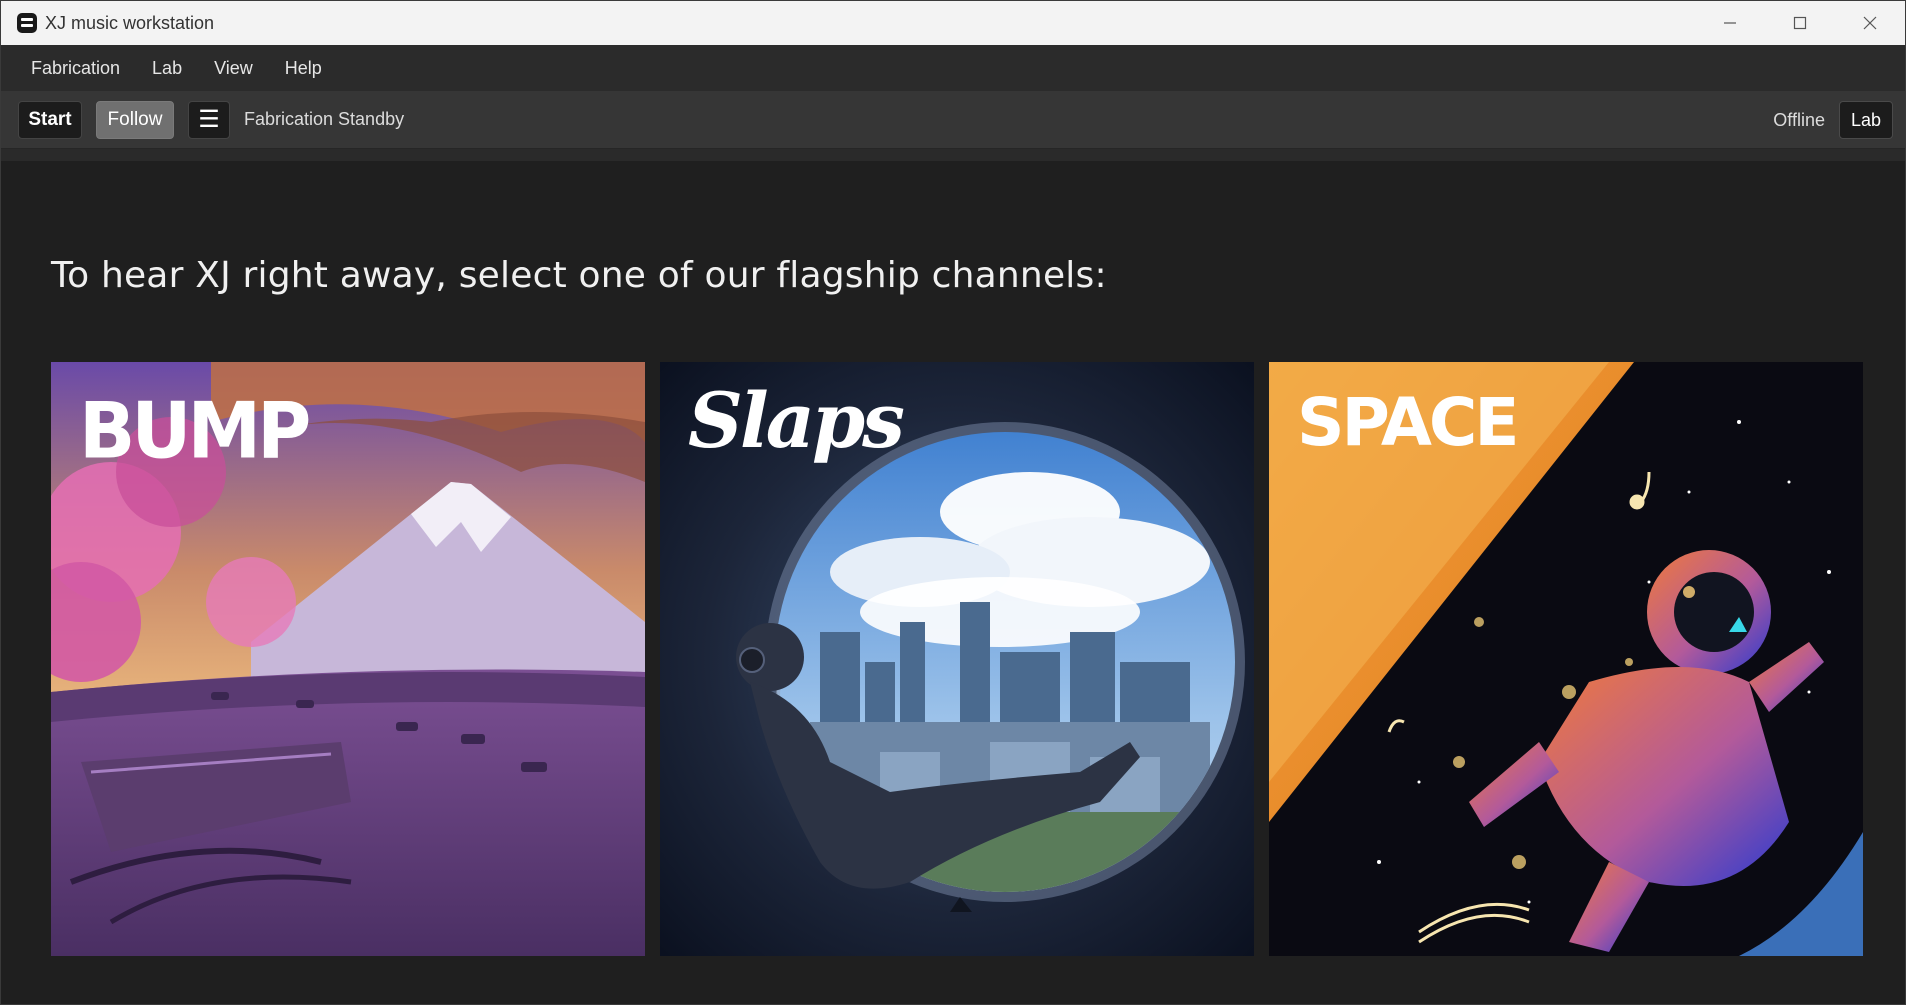 The image size is (1906, 1005). Describe the element at coordinates (1833, 120) in the screenshot. I see `toolbar-right: Offline Lab` at that location.